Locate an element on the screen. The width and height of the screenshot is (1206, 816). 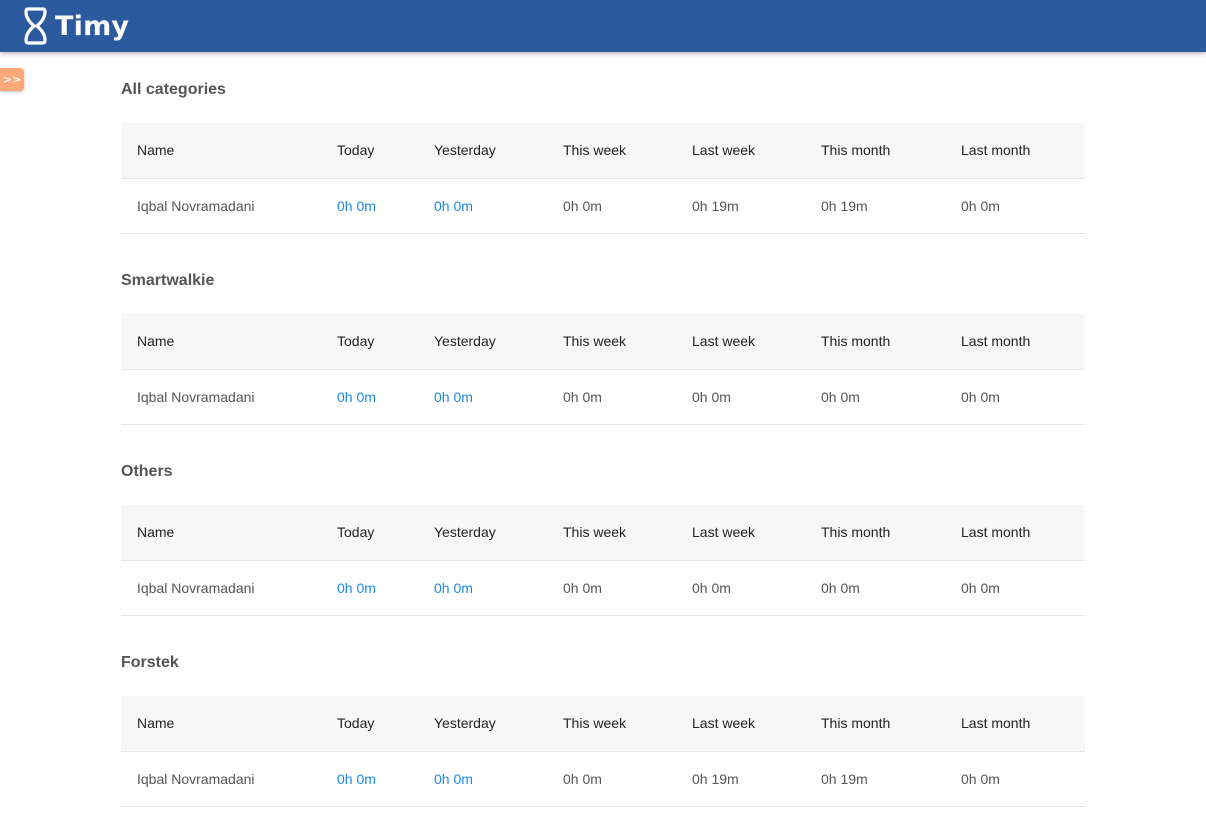
hourglass-logo-icon is located at coordinates (35, 26).